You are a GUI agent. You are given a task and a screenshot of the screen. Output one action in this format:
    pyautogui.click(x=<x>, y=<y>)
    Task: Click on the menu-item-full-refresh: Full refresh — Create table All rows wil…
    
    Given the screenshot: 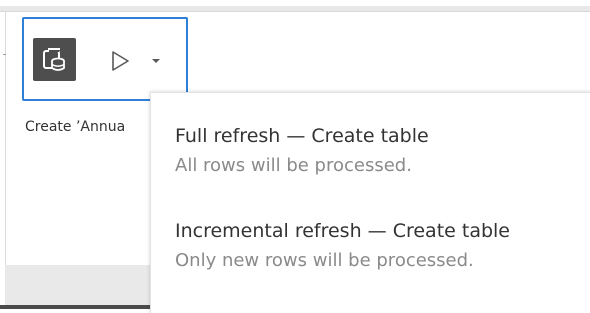 What is the action you would take?
    pyautogui.click(x=302, y=150)
    